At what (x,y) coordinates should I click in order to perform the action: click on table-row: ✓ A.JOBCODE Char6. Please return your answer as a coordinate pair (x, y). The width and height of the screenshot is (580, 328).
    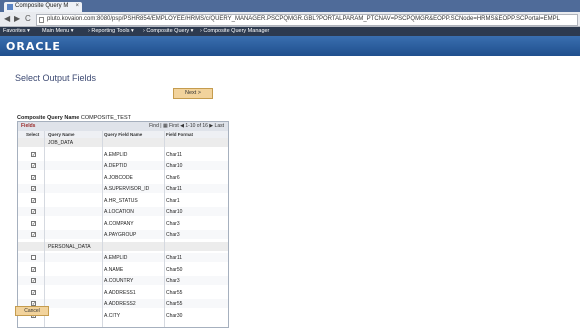
    Looking at the image, I should click on (123, 177).